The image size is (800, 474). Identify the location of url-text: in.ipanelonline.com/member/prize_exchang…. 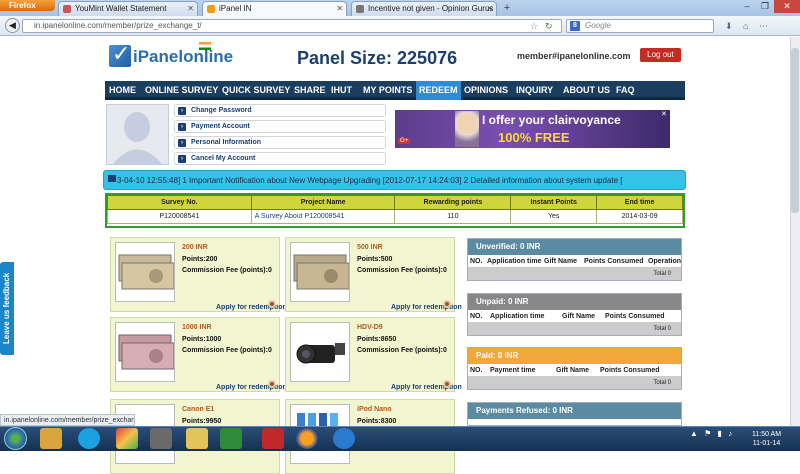
(118, 26).